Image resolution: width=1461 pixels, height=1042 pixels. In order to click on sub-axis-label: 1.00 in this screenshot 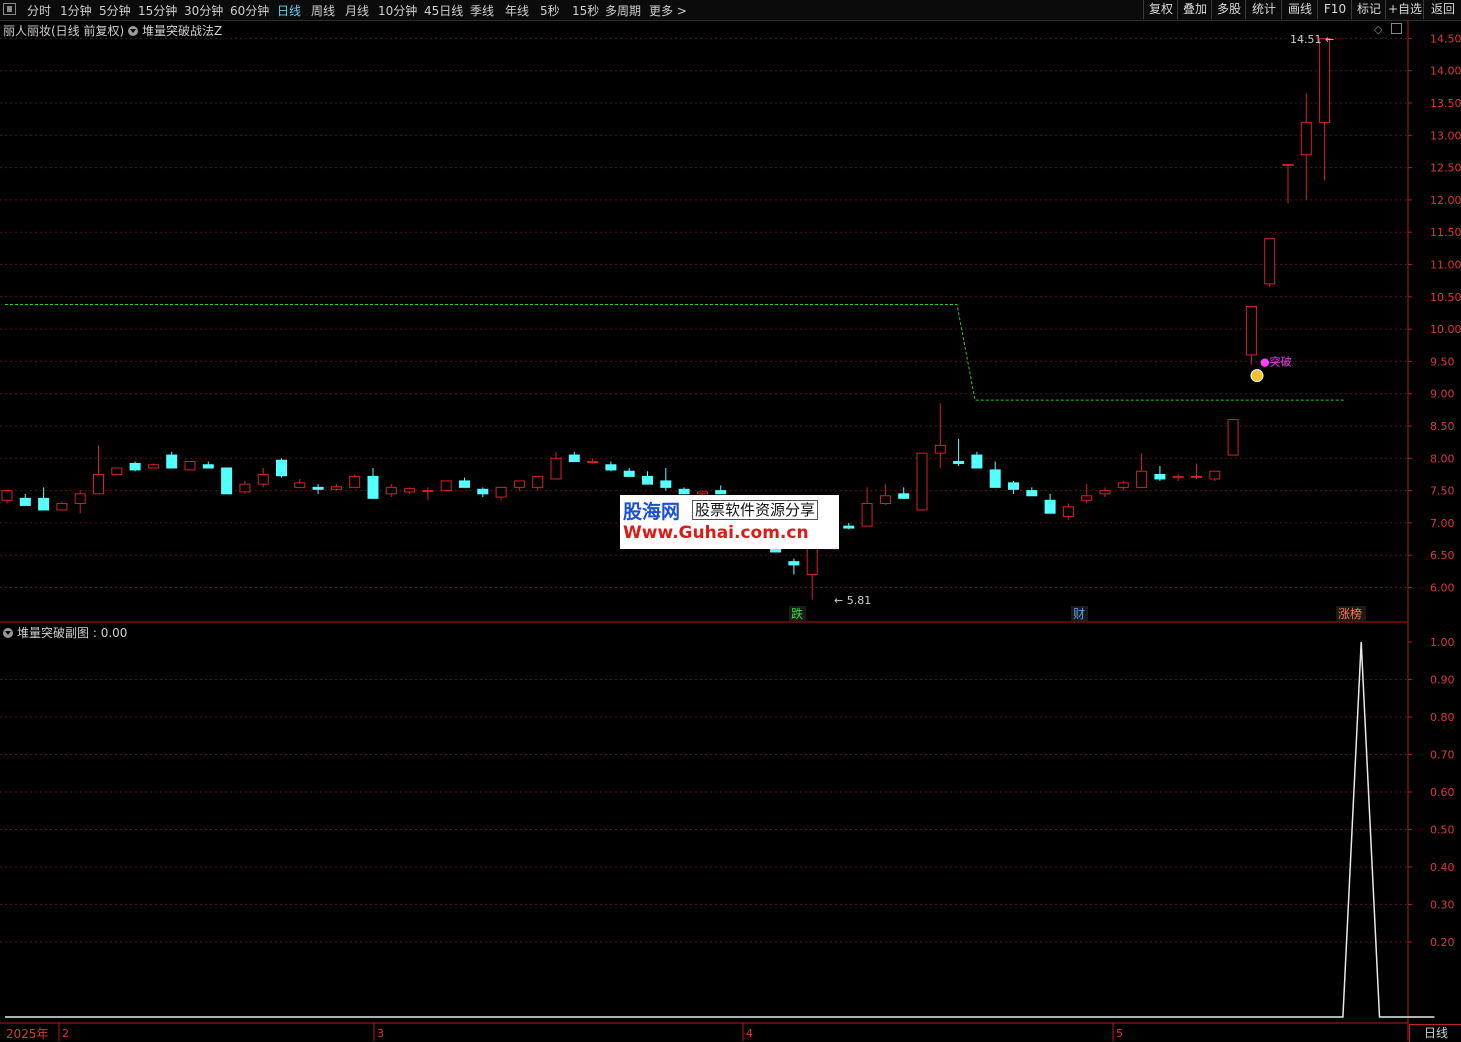, I will do `click(1442, 642)`.